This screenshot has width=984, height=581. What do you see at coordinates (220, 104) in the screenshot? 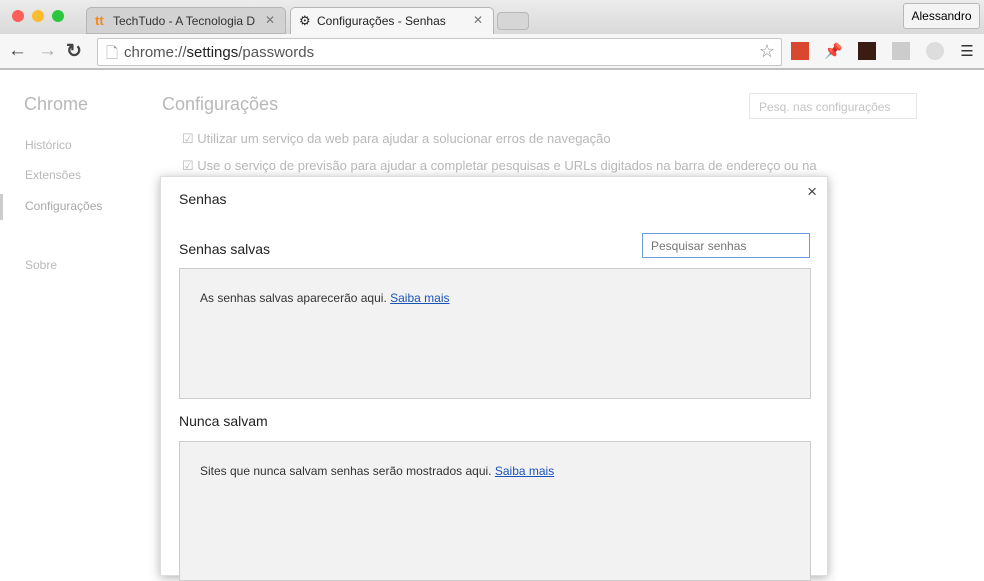
I see `page-title: Configurações` at bounding box center [220, 104].